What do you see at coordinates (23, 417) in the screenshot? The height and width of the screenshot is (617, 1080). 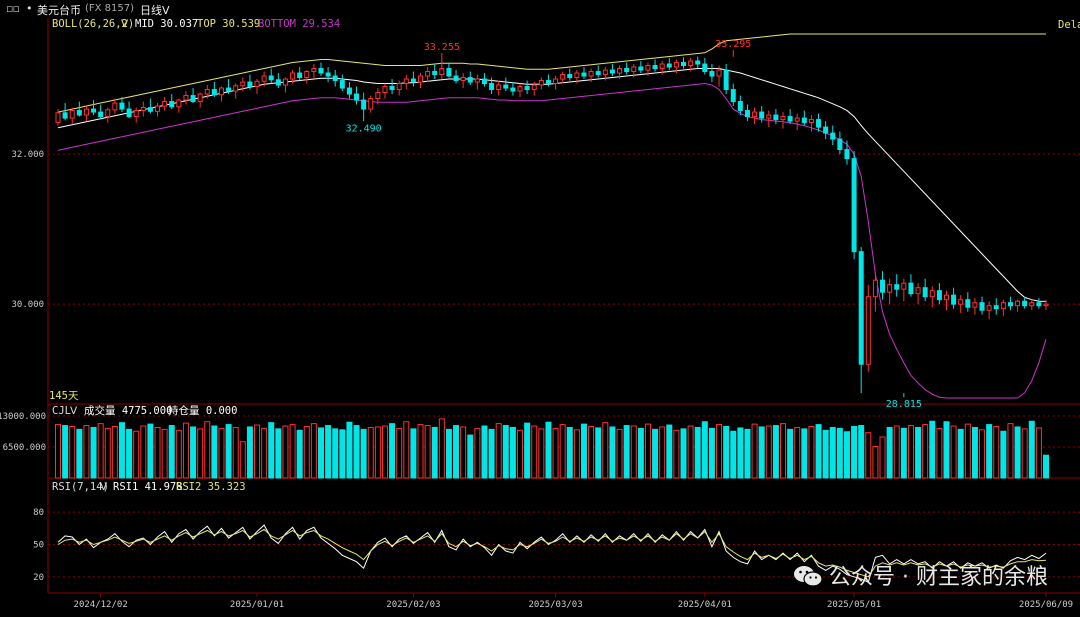 I see `volume-tick-label: 13000.000` at bounding box center [23, 417].